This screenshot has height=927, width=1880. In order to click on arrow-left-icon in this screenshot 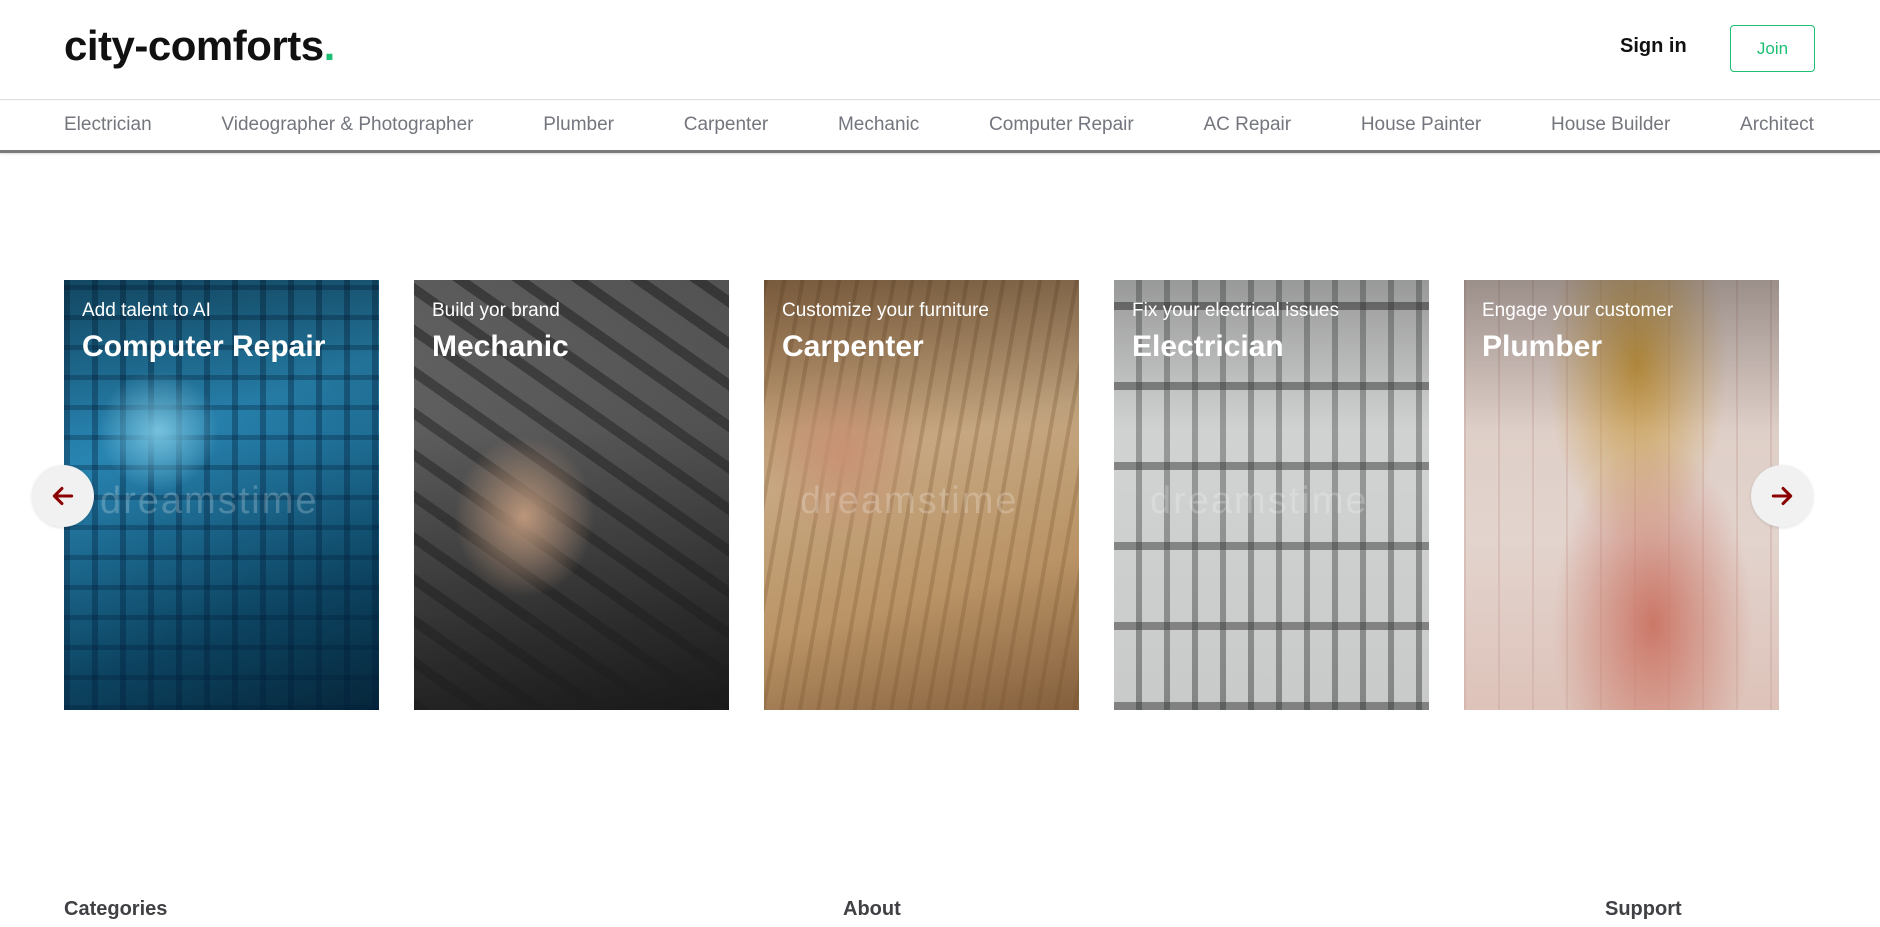, I will do `click(63, 496)`.